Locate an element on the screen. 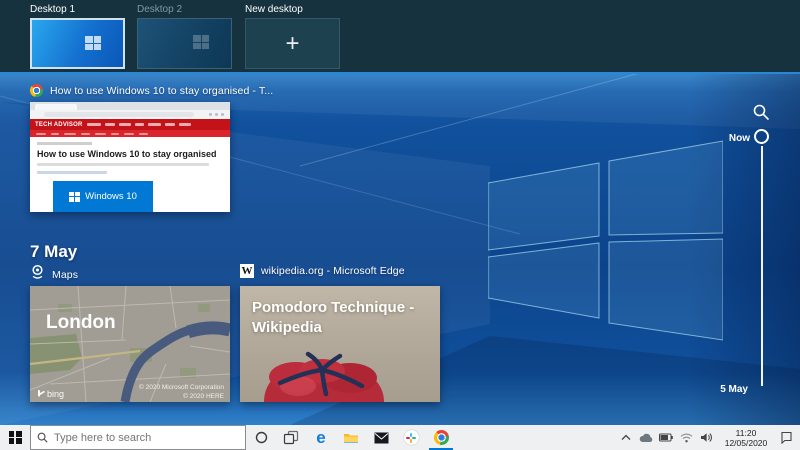 Image resolution: width=800 pixels, height=450 pixels. techadvisor-brand: TECH ADVISOR is located at coordinates (59, 124).